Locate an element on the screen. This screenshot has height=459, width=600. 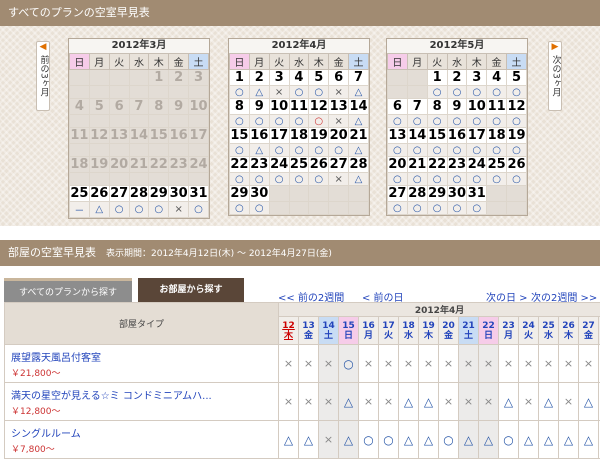
calendar-day: 13 is located at coordinates (339, 107).